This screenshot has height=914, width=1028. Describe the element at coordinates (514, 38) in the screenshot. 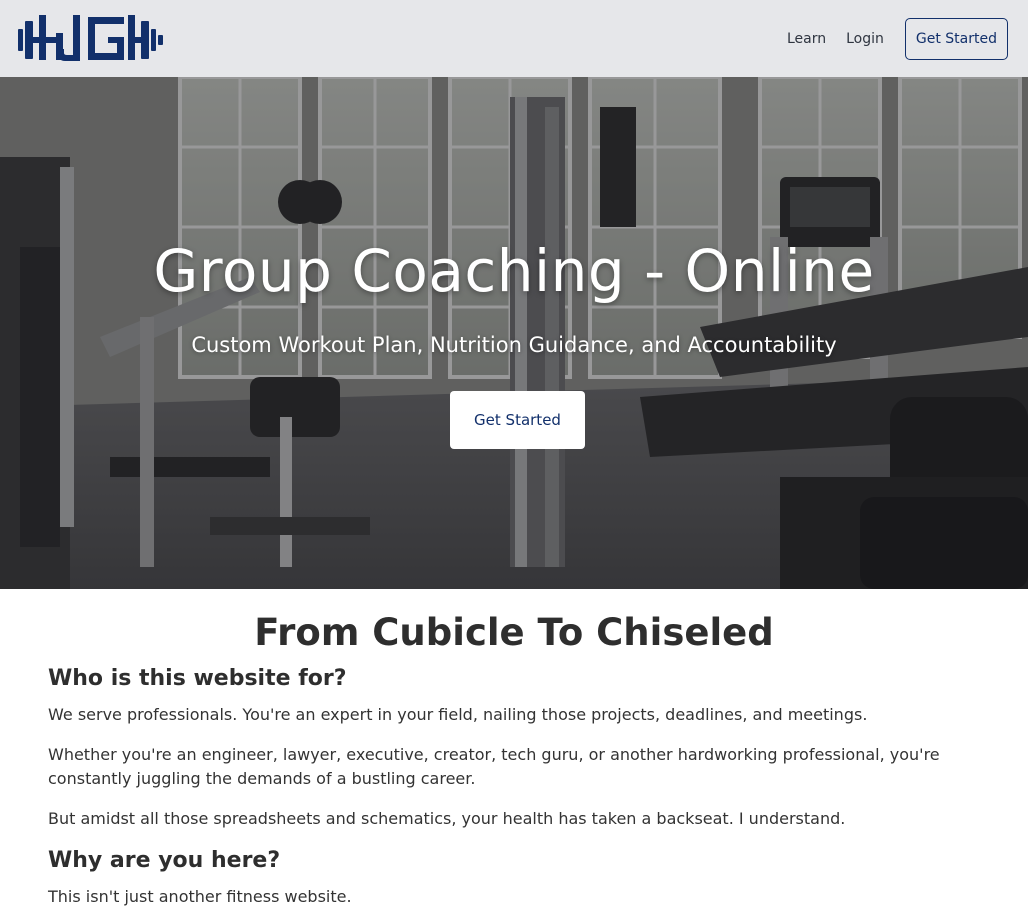

I see `navbar: Learn Login Get Started` at that location.